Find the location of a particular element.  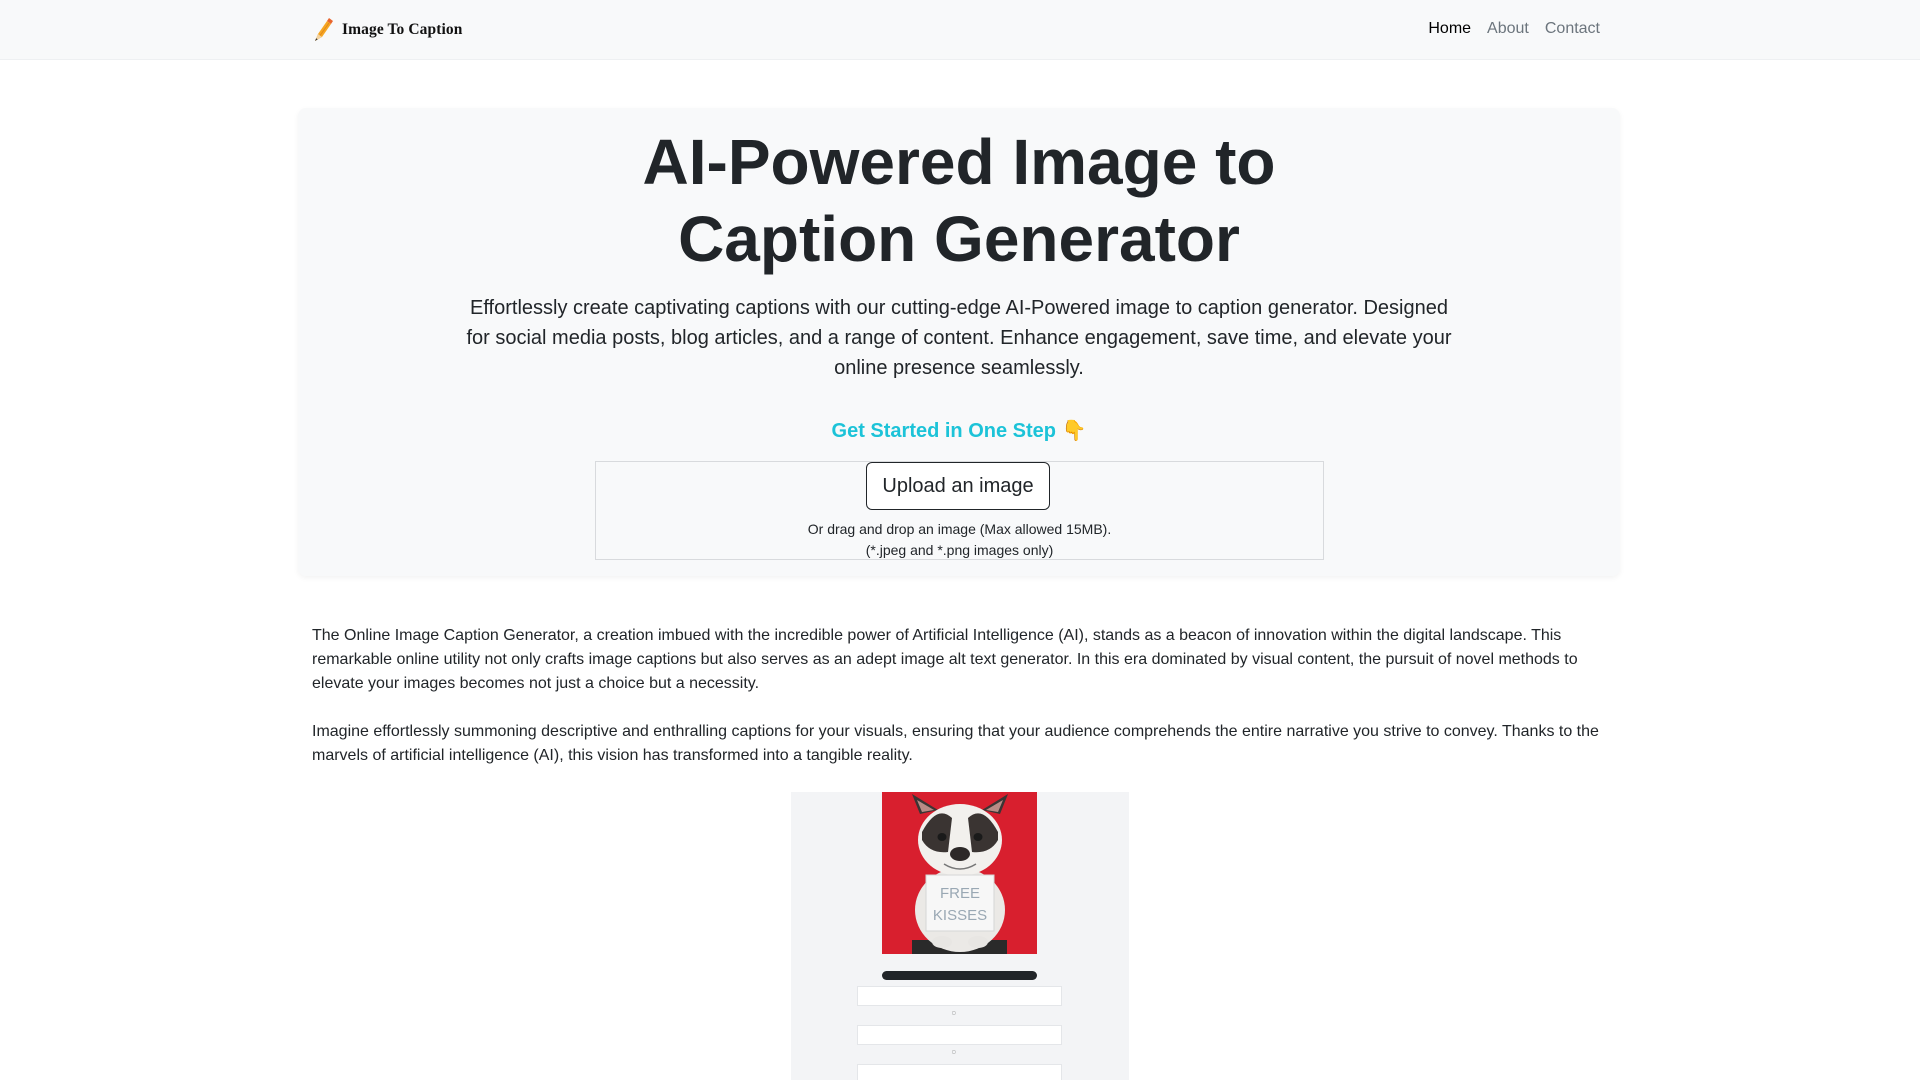

pencil-logo-icon is located at coordinates (324, 29).